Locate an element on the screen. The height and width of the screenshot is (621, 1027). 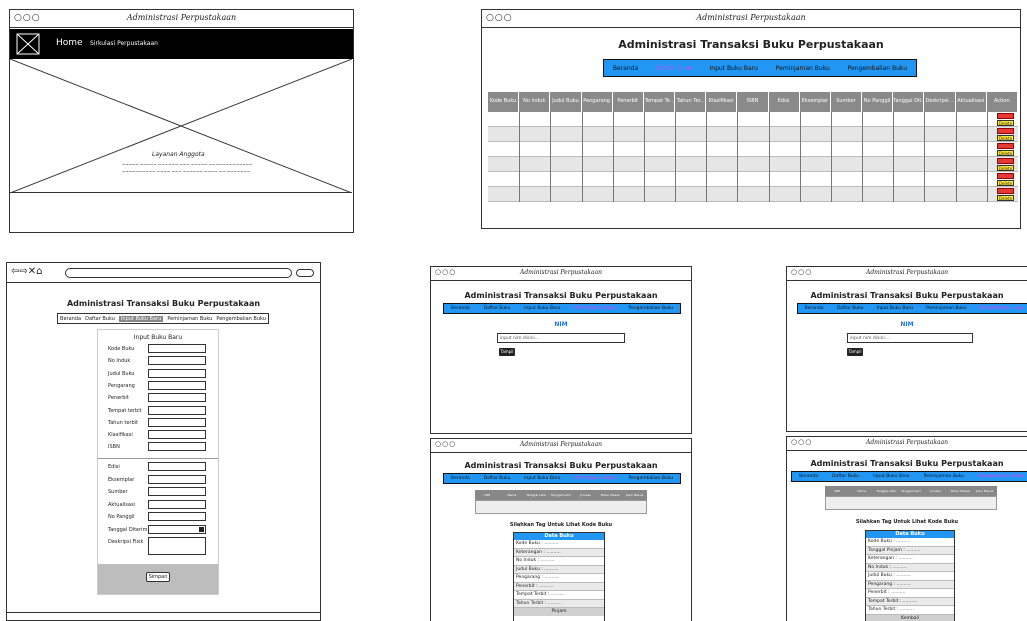
column-header: Eksemplar is located at coordinates (815, 102).